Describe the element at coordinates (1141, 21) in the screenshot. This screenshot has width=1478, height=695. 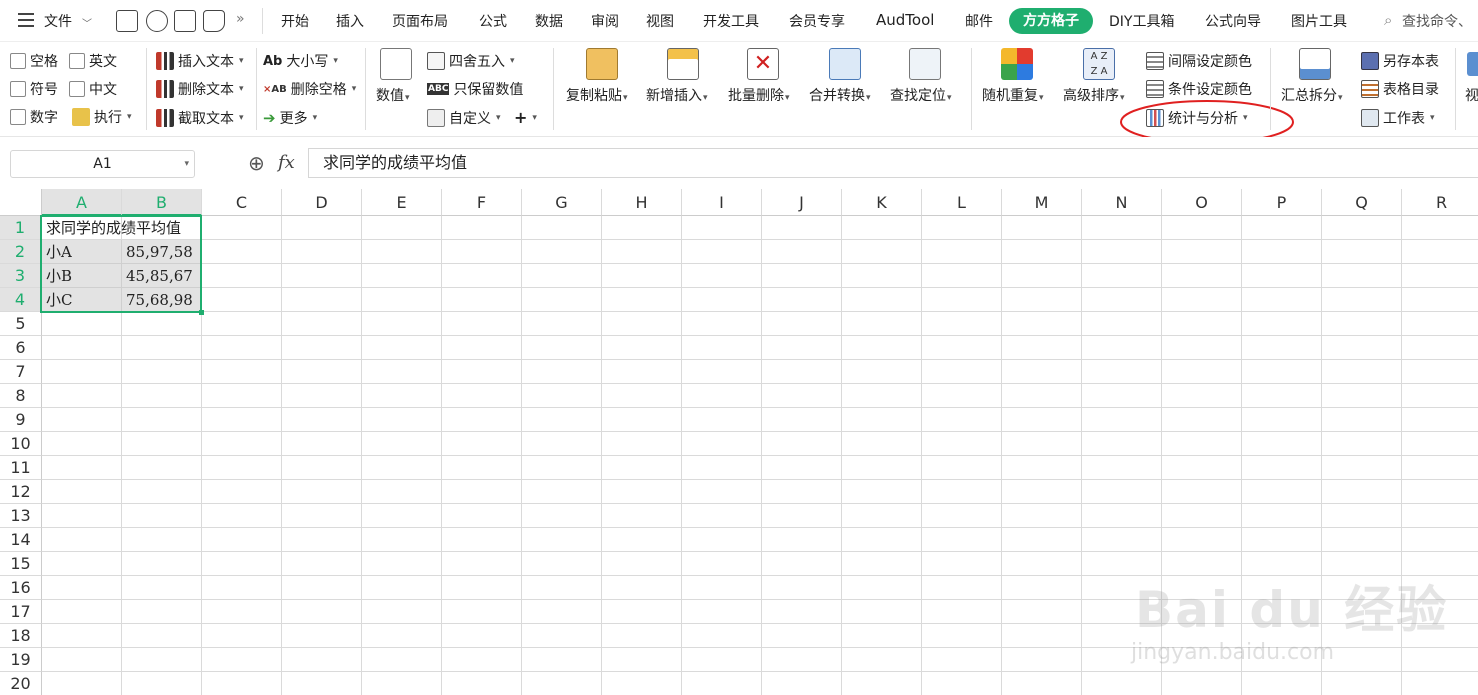
I see `tab-diy-toolbox: DIY工具箱` at that location.